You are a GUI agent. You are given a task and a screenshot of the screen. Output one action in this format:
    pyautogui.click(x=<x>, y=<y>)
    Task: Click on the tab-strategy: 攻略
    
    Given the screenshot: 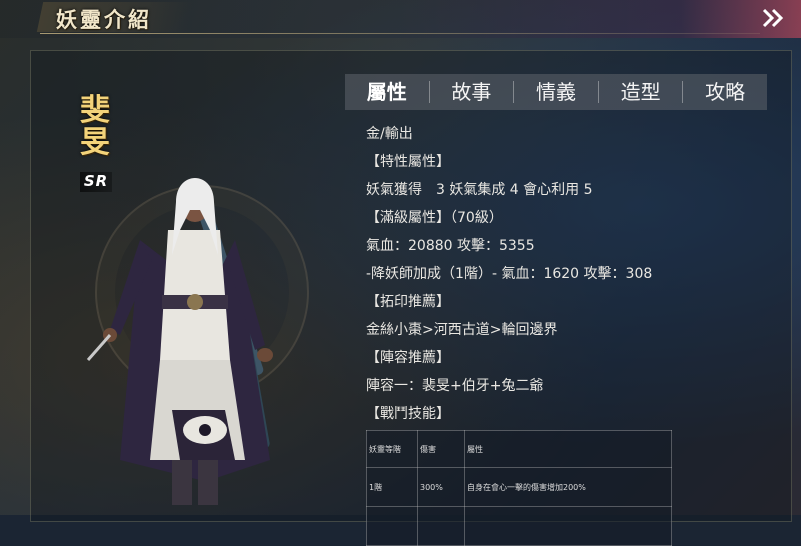 What is the action you would take?
    pyautogui.click(x=724, y=92)
    